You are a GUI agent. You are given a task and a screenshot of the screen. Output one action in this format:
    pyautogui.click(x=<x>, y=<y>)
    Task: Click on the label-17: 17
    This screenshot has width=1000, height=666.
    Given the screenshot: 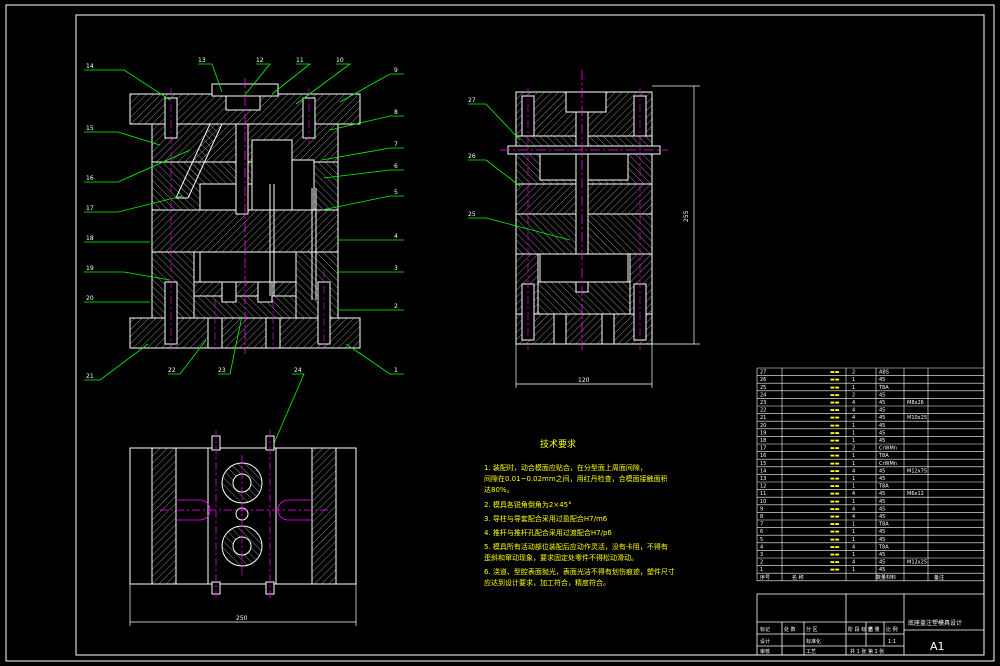 What is the action you would take?
    pyautogui.click(x=90, y=208)
    